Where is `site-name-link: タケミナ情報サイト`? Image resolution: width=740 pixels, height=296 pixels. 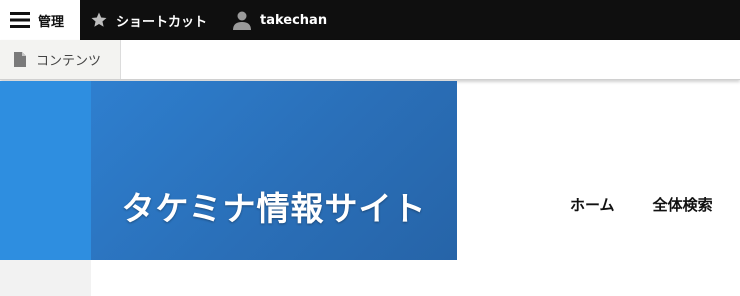 site-name-link: タケミナ情報サイト is located at coordinates (274, 206).